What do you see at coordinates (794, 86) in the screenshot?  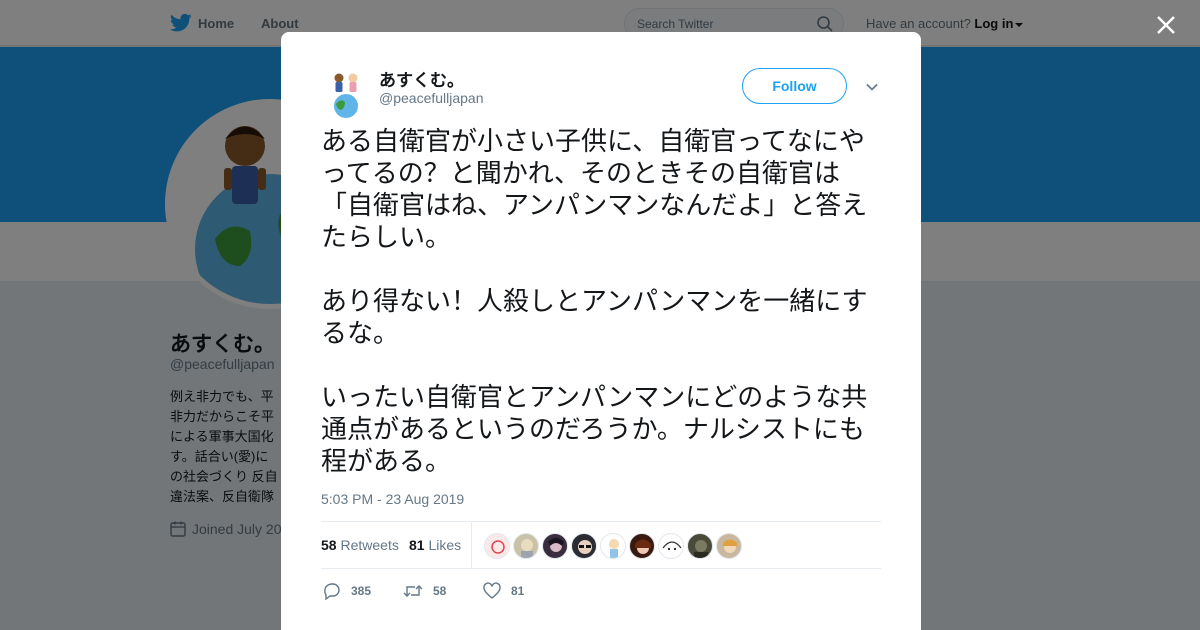 I see `follow-button: Follow` at bounding box center [794, 86].